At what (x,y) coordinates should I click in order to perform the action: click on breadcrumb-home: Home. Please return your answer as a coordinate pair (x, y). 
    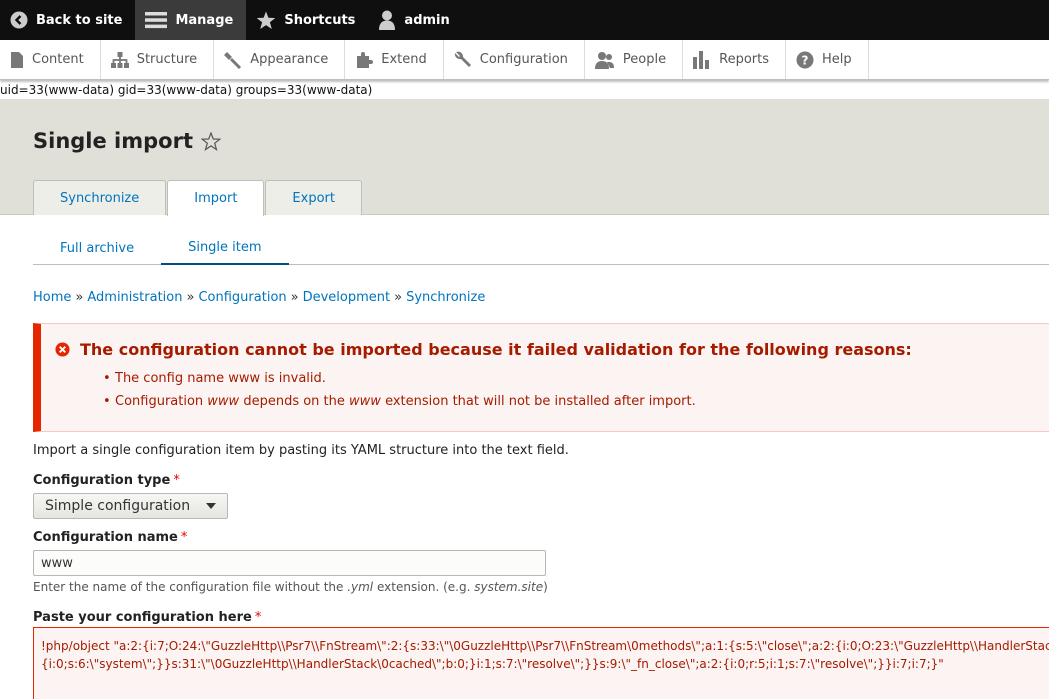
    Looking at the image, I should click on (52, 297).